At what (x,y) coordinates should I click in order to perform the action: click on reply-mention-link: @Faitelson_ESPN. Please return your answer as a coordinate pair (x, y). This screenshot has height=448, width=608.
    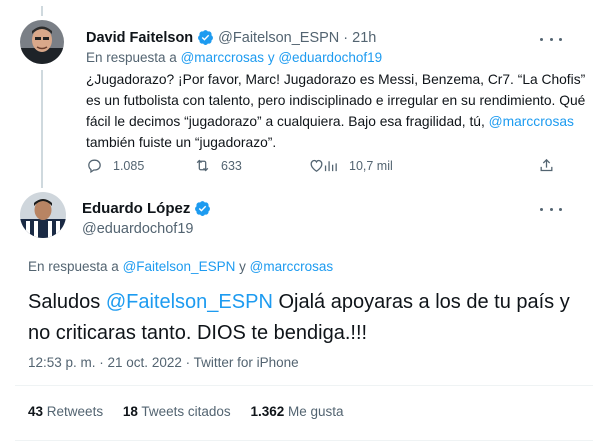
    Looking at the image, I should click on (179, 266).